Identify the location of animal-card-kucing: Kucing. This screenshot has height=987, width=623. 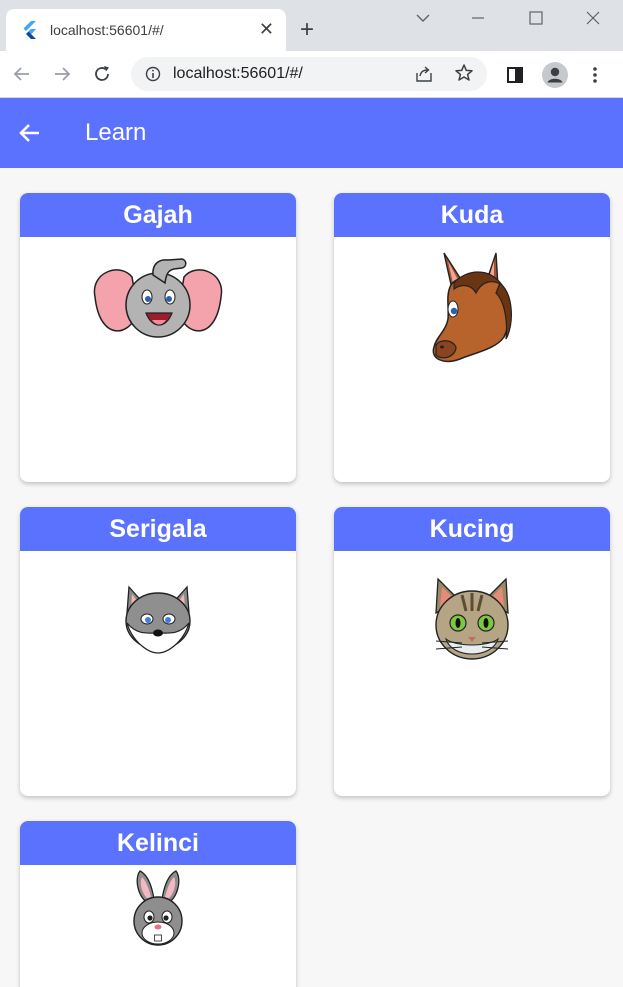
(472, 651).